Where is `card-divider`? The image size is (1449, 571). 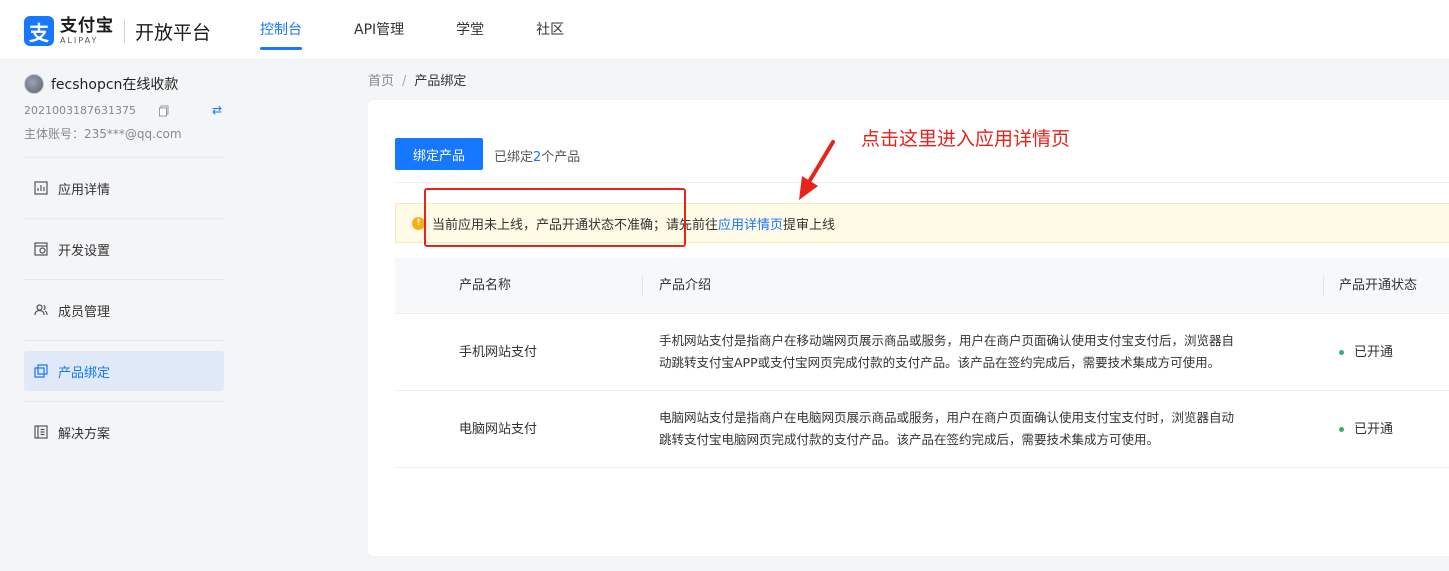
card-divider is located at coordinates (922, 182).